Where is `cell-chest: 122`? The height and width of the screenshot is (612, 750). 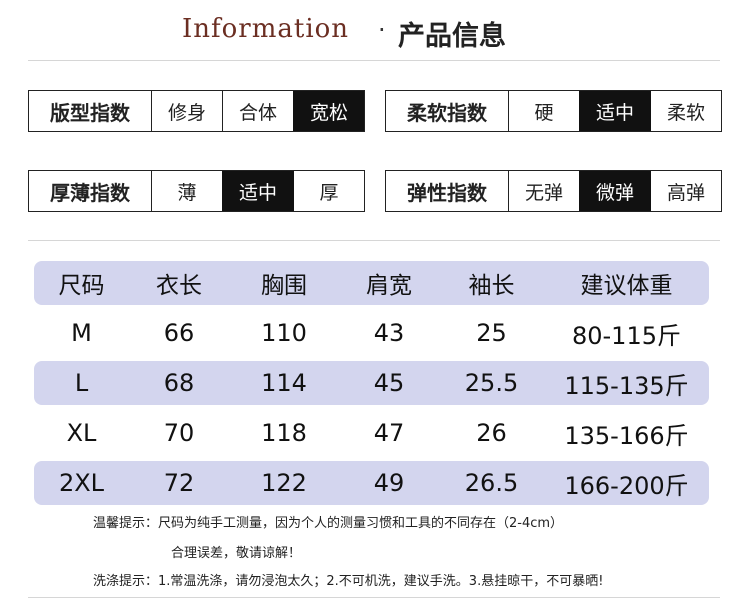 cell-chest: 122 is located at coordinates (284, 483).